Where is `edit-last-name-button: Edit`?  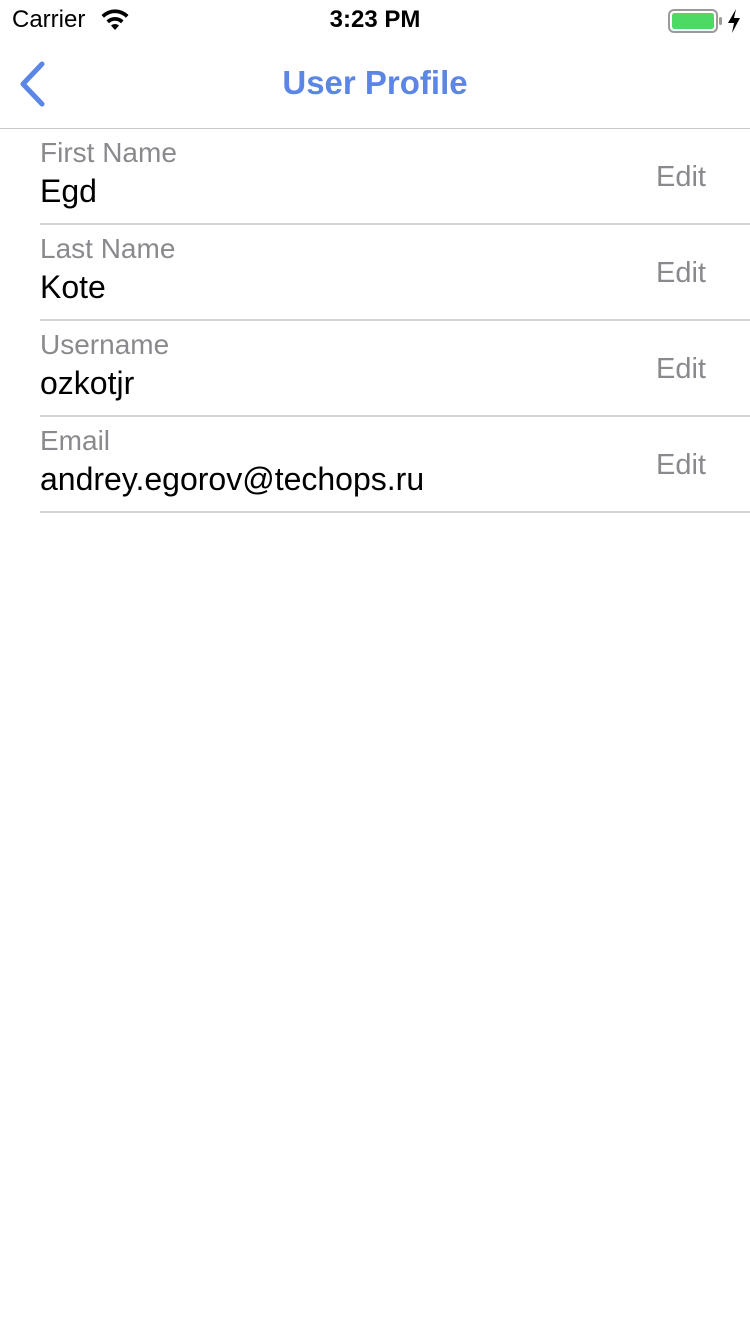 edit-last-name-button: Edit is located at coordinates (681, 273).